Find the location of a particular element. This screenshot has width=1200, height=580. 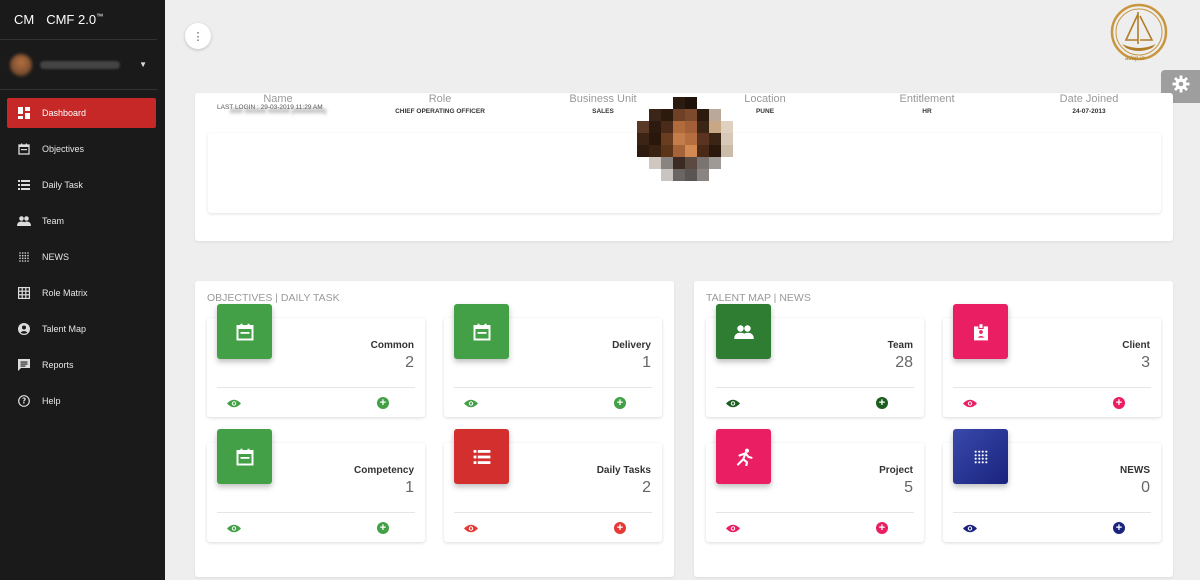

field-value: 24-07-2013 is located at coordinates (1089, 111).